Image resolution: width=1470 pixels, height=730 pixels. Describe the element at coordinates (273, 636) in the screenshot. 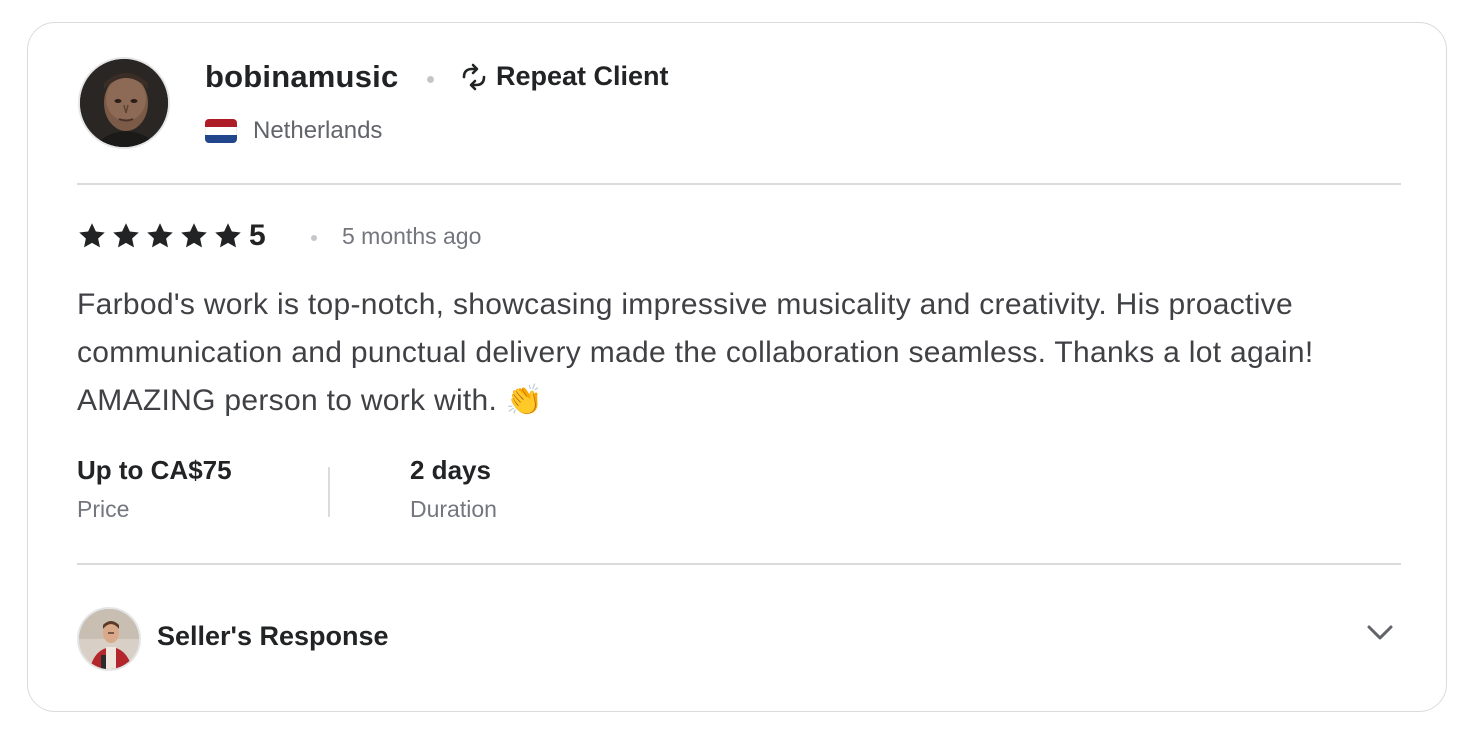

I see `seller-response-label: Seller's Response` at that location.